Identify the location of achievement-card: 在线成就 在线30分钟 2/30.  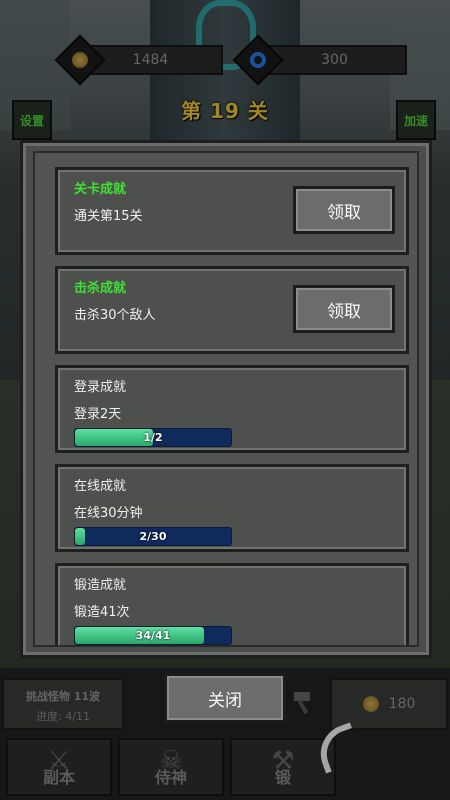
(232, 508).